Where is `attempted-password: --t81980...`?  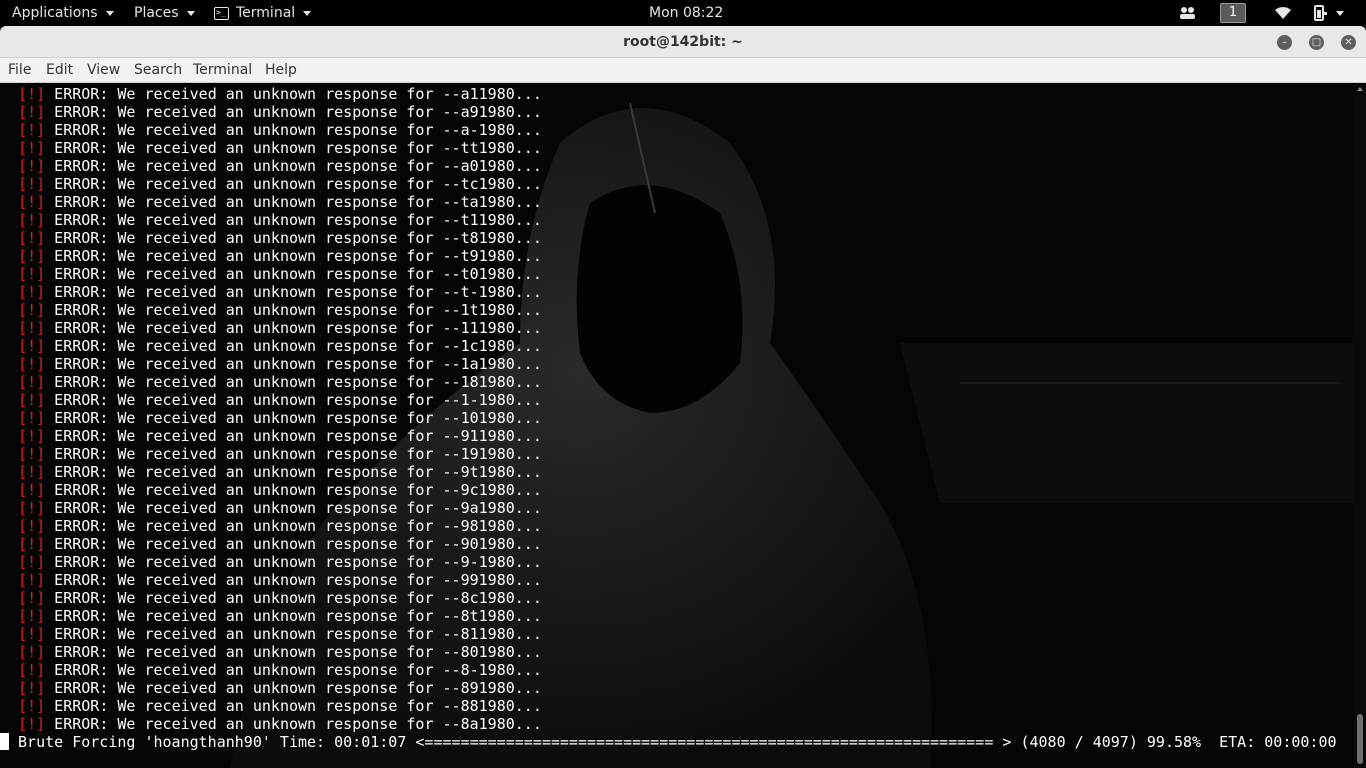 attempted-password: --t81980... is located at coordinates (492, 238).